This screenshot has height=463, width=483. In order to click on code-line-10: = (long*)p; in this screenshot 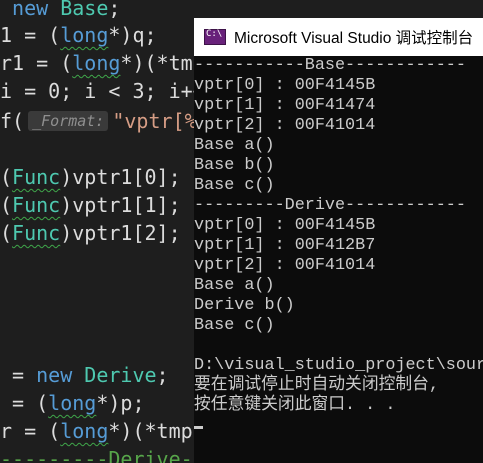, I will do `click(72, 403)`.